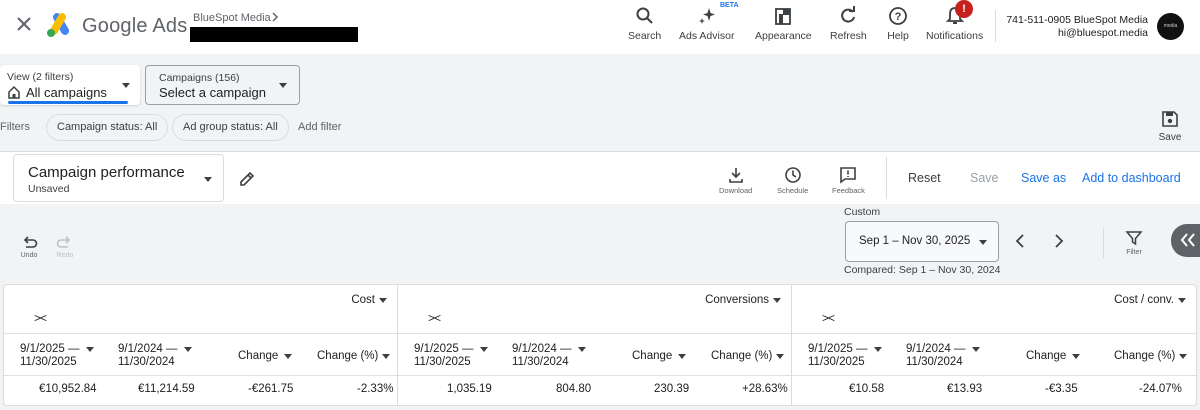 The image size is (1200, 410). I want to click on redo-button: Redo, so click(65, 246).